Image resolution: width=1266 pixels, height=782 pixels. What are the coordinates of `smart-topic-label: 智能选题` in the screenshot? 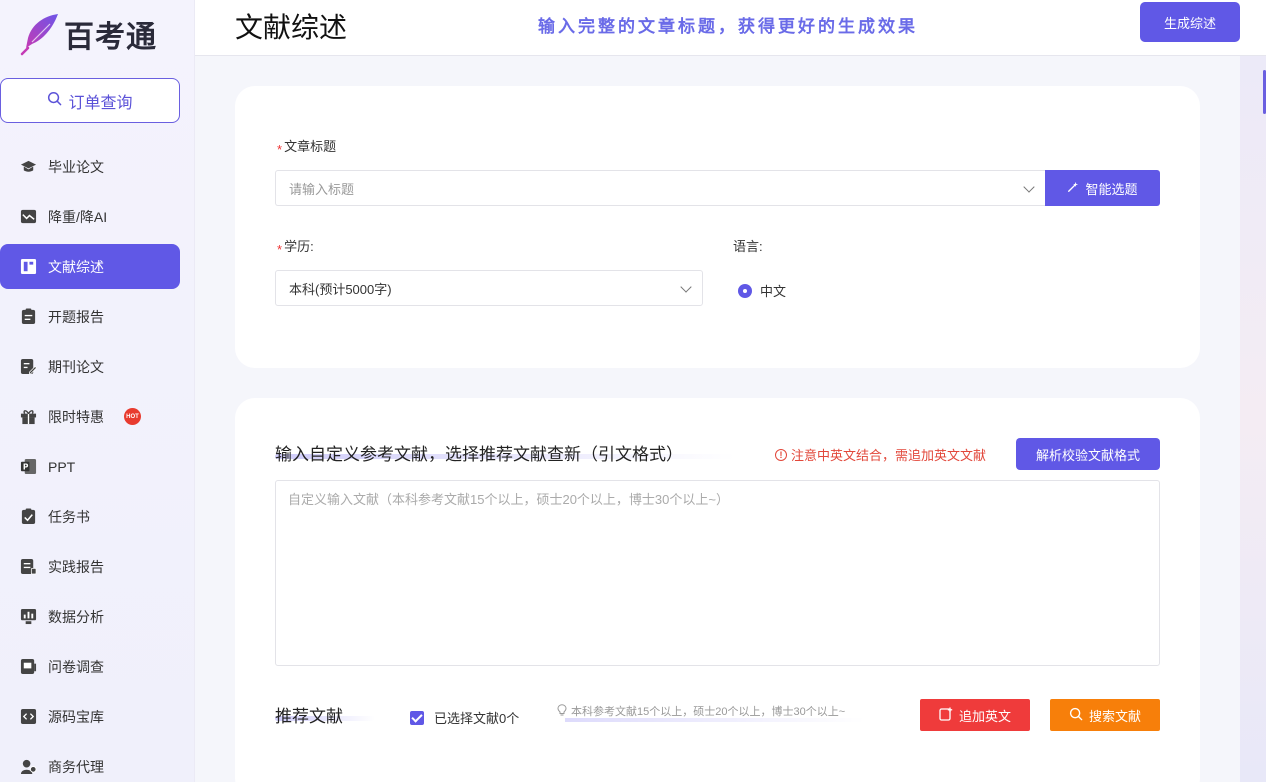 It's located at (1111, 189).